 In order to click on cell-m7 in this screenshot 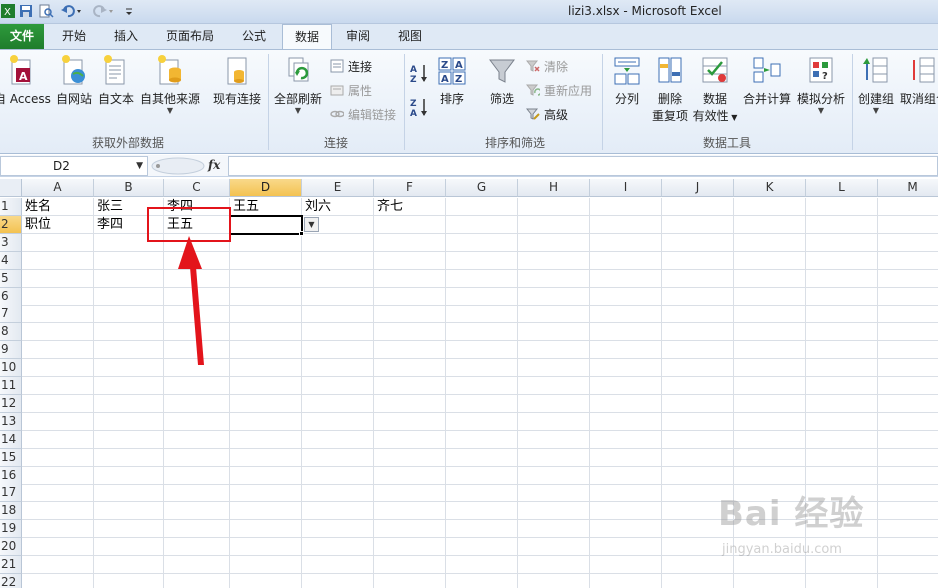, I will do `click(908, 314)`.